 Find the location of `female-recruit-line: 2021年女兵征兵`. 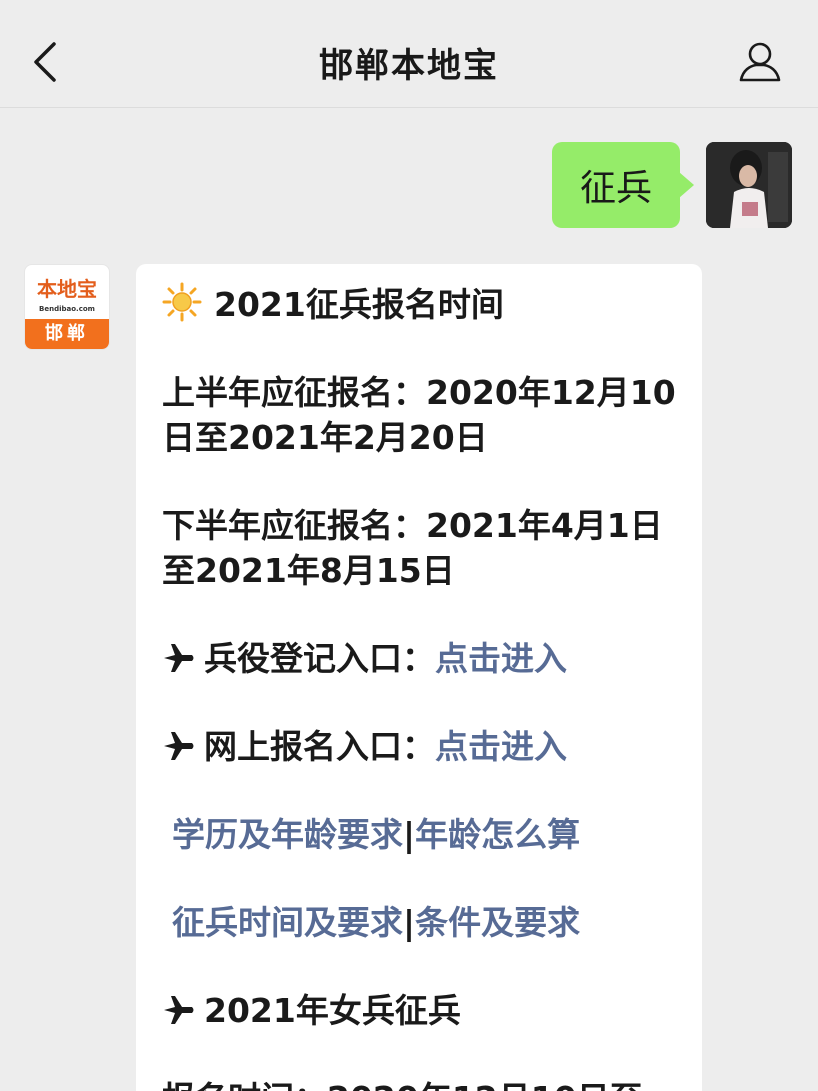

female-recruit-line: 2021年女兵征兵 is located at coordinates (422, 1010).